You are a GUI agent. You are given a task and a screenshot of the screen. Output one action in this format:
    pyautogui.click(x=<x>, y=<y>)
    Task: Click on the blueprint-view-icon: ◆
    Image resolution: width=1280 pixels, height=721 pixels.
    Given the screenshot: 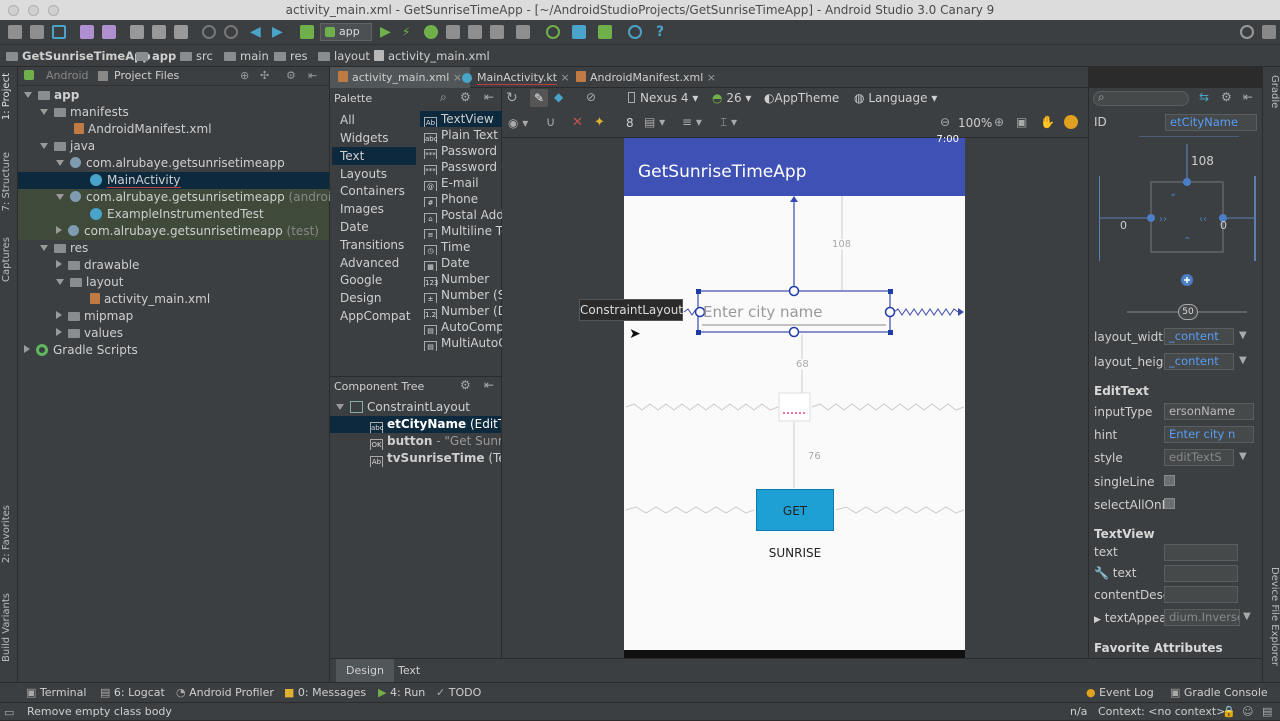 What is the action you would take?
    pyautogui.click(x=558, y=97)
    